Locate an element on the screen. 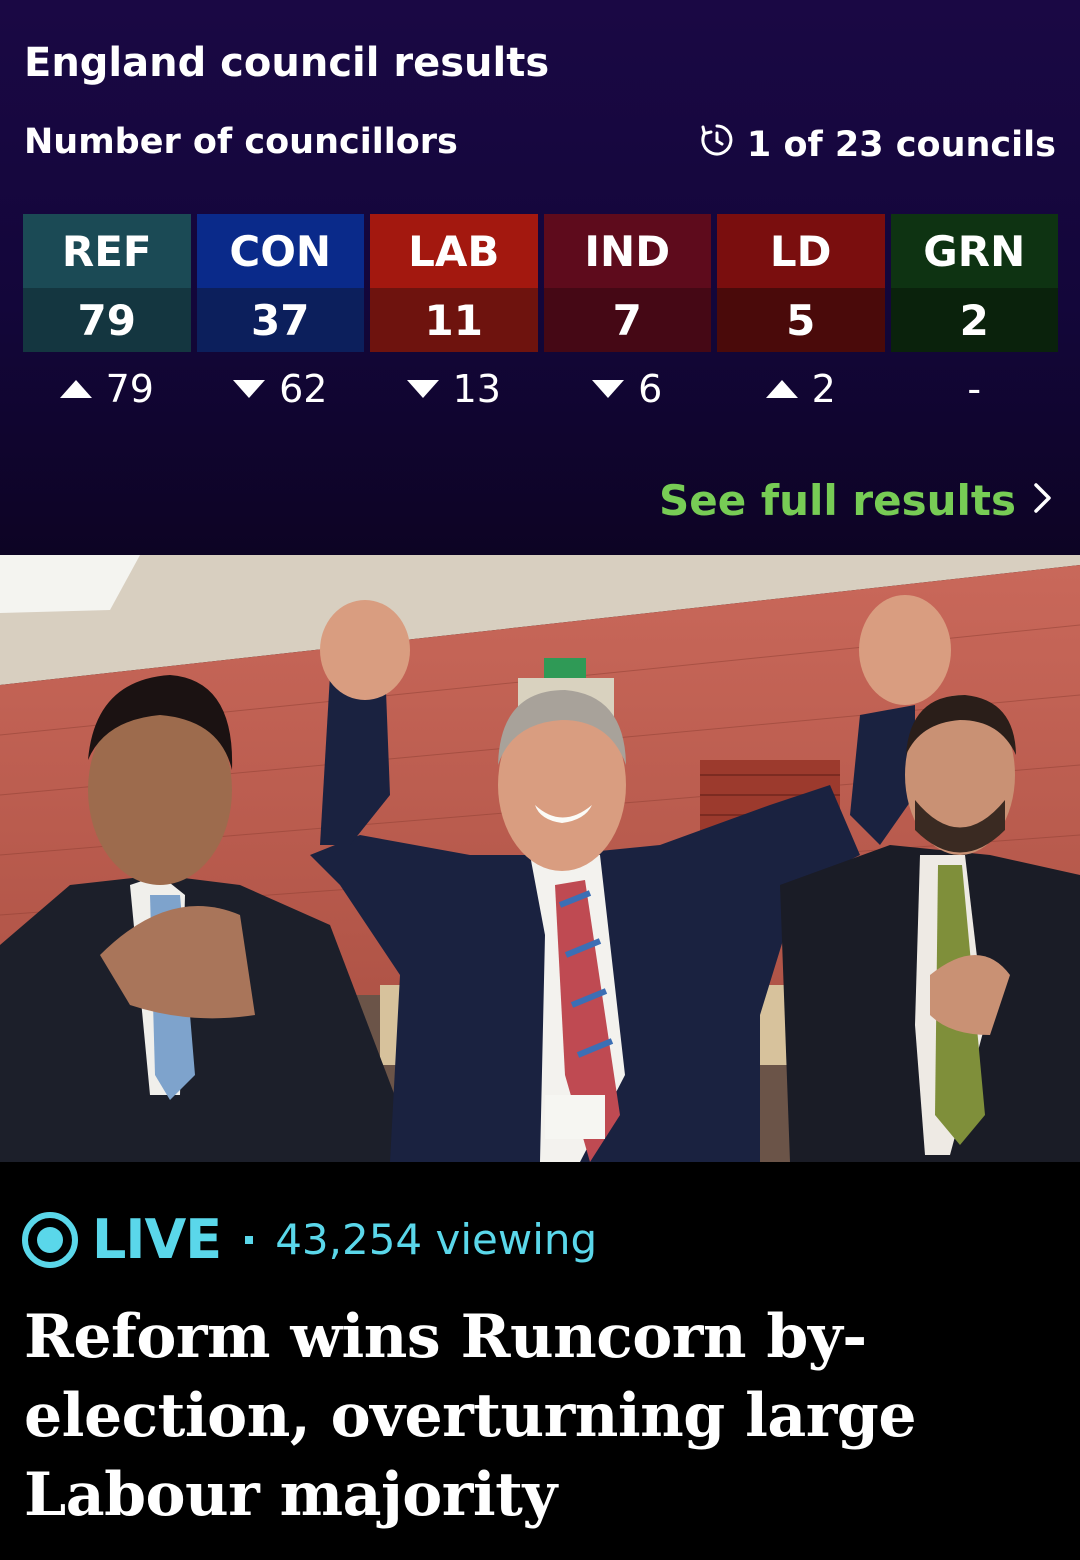 Image resolution: width=1080 pixels, height=1560 pixels. see-full-results-link: See full results is located at coordinates (857, 500).